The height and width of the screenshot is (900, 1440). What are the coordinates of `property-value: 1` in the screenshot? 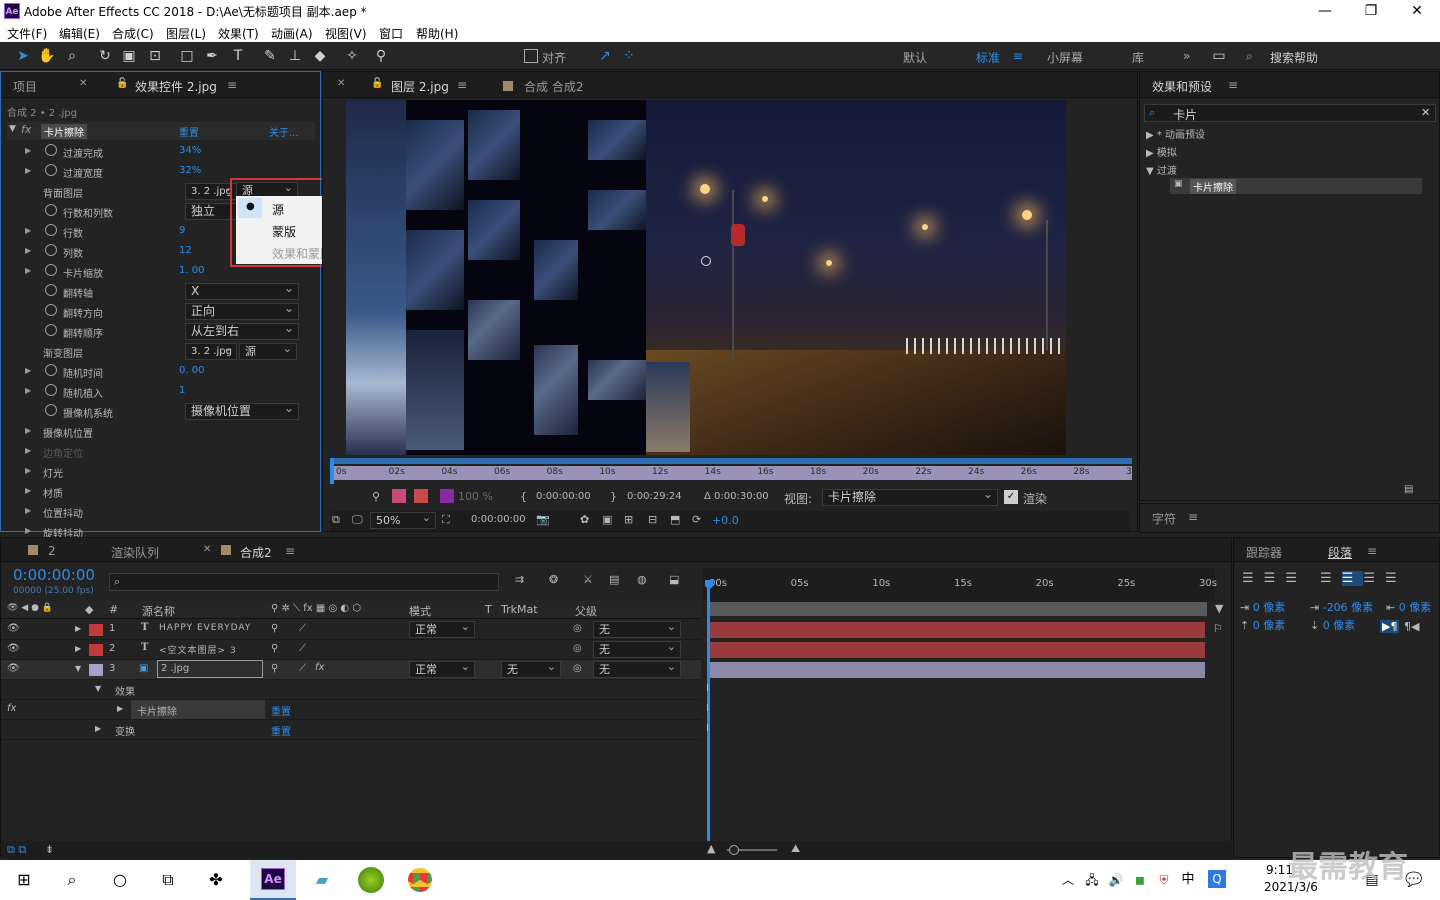 It's located at (182, 390).